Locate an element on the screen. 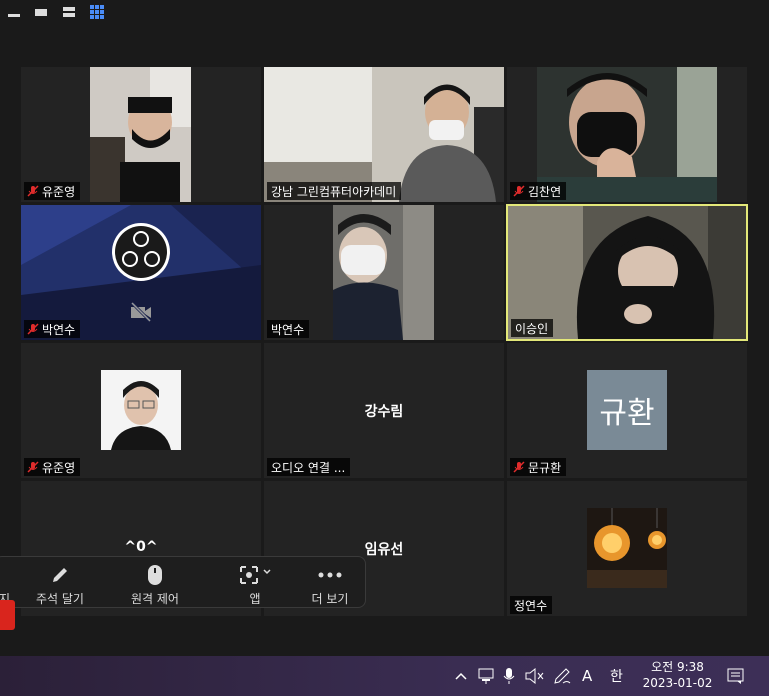 This screenshot has width=769, height=696. more-dots-icon is located at coordinates (330, 575).